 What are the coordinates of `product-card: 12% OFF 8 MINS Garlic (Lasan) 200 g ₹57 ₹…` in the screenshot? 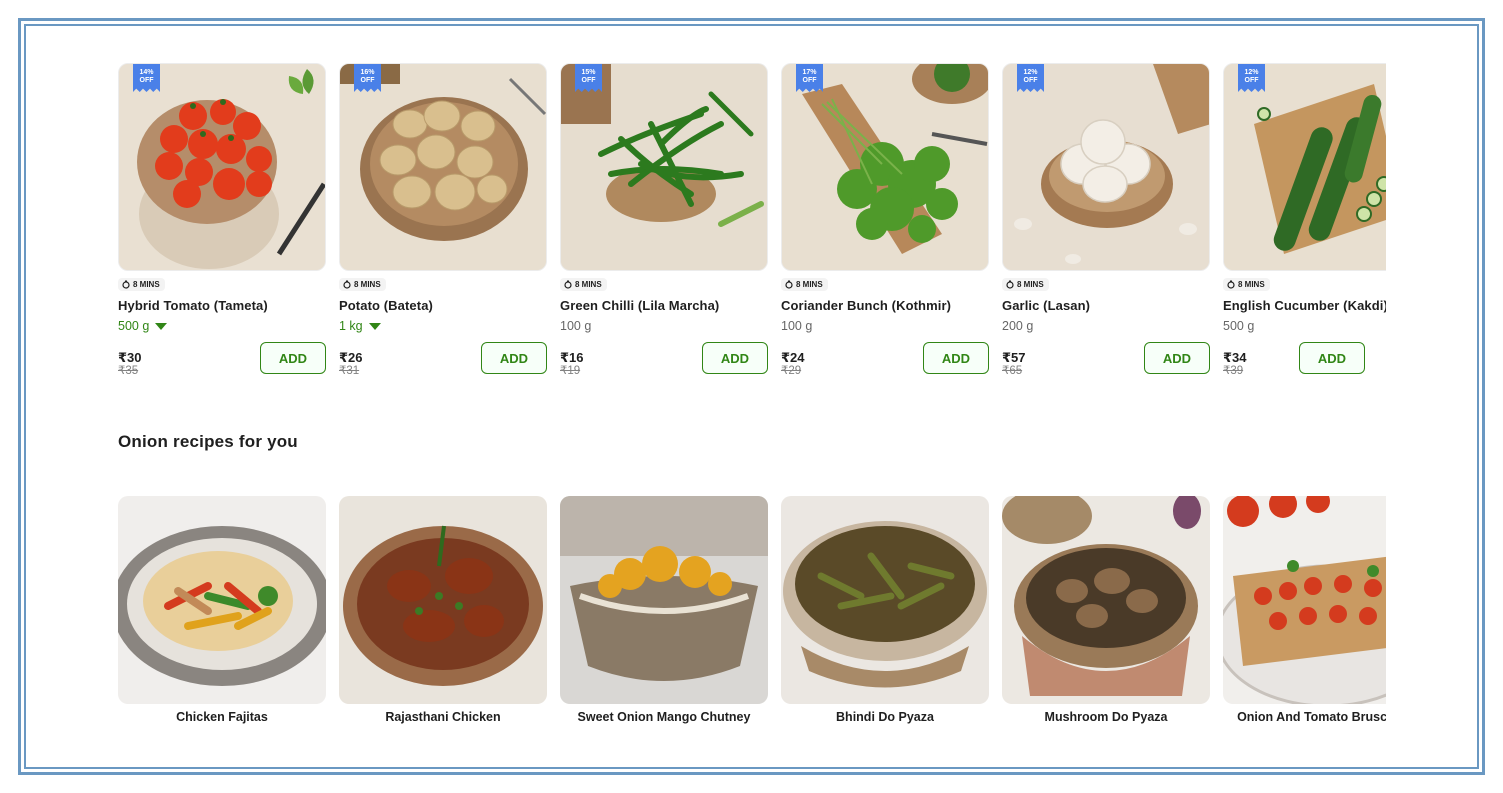 It's located at (1106, 220).